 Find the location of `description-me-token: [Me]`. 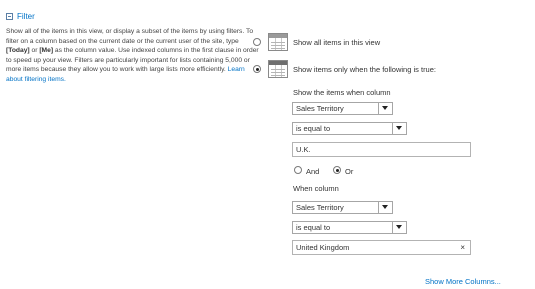

description-me-token: [Me] is located at coordinates (46, 50).